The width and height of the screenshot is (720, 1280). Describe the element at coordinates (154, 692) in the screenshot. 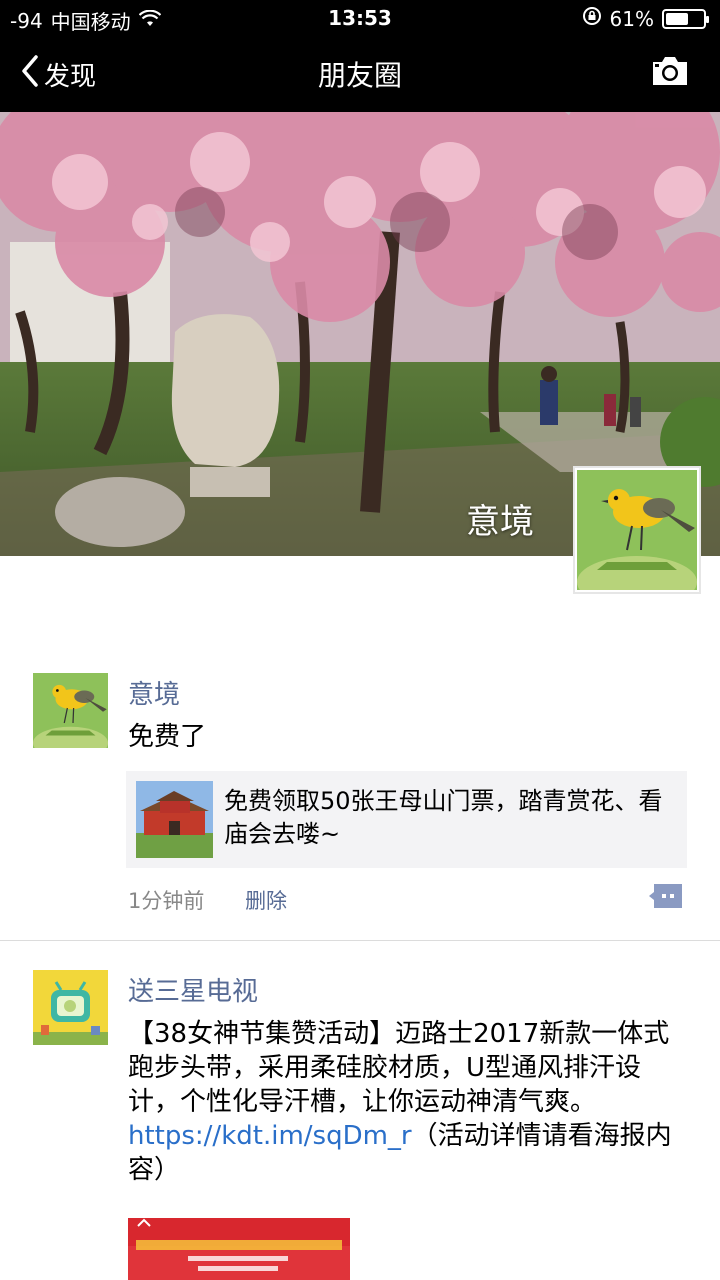

I see `post-user-name: 意境` at that location.